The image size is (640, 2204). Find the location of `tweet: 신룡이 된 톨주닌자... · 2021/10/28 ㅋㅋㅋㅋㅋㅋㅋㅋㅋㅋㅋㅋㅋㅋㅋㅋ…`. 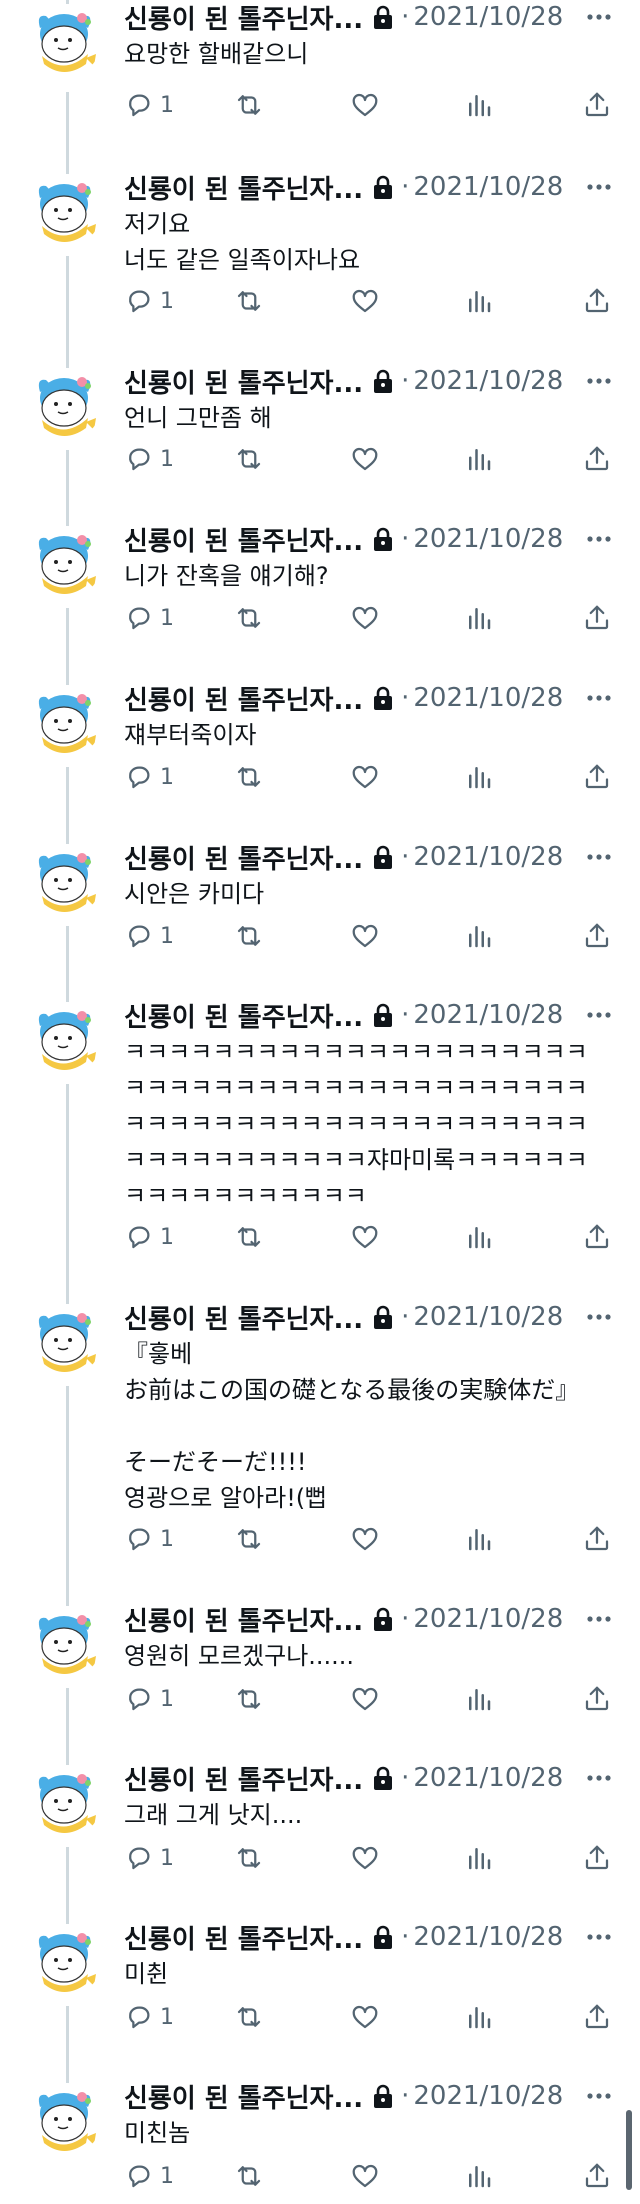

tweet: 신룡이 된 톨주닌자... · 2021/10/28 ㅋㅋㅋㅋㅋㅋㅋㅋㅋㅋㅋㅋㅋㅋㅋㅋ… is located at coordinates (320, 1139).